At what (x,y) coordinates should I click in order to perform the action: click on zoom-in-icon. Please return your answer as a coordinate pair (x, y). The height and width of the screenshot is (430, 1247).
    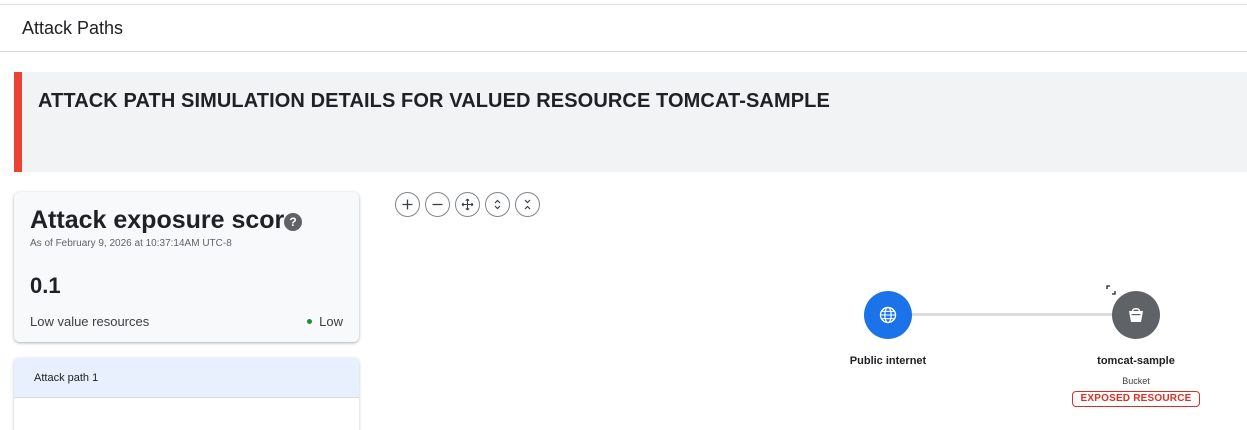
    Looking at the image, I should click on (407, 204).